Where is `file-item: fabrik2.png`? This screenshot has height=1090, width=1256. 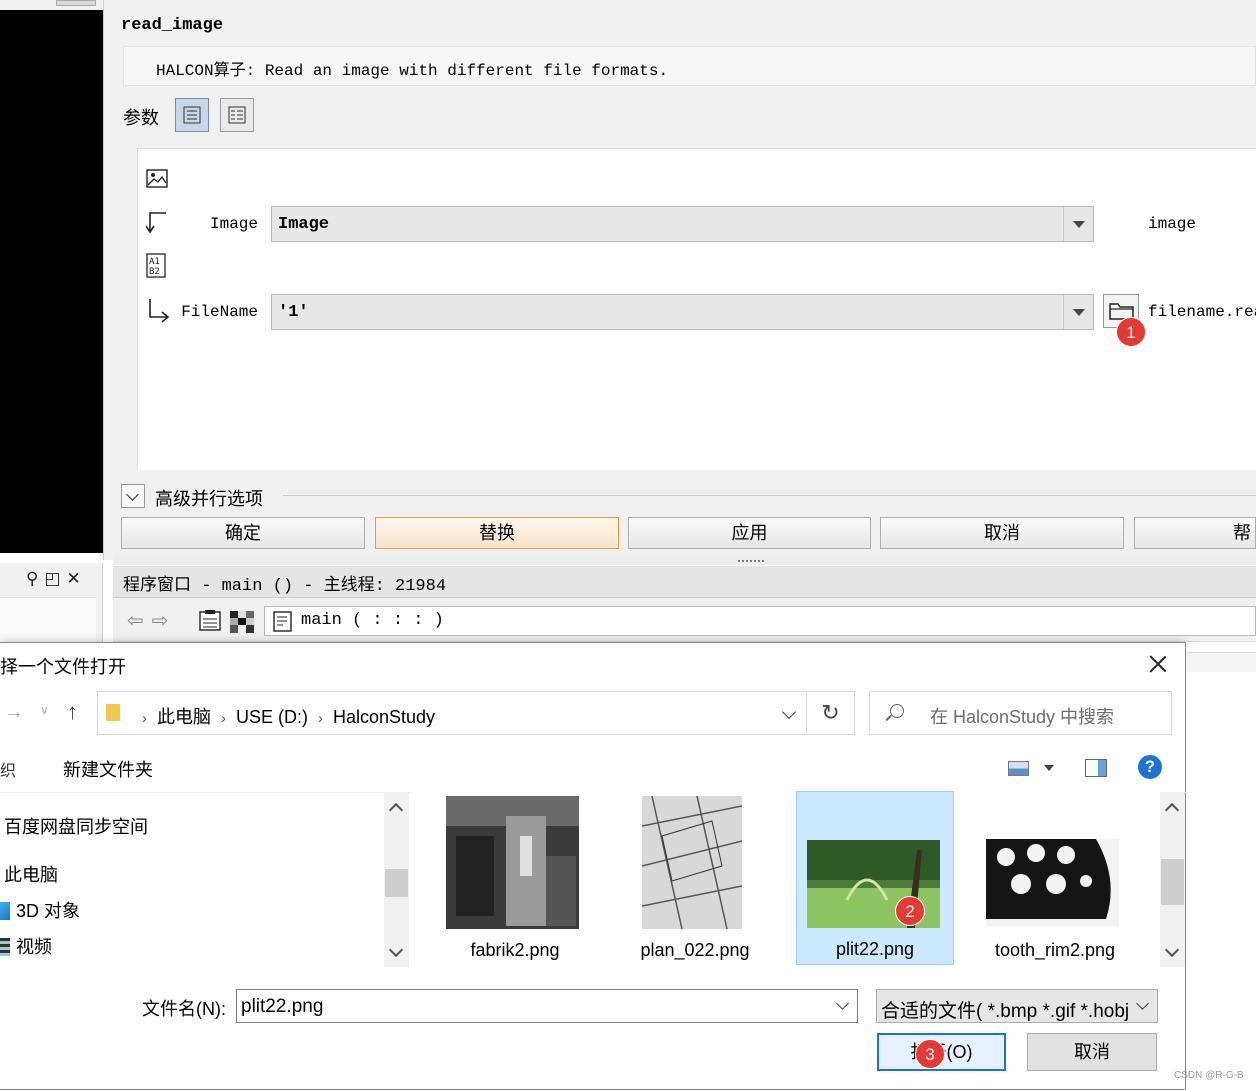
file-item: fabrik2.png is located at coordinates (515, 878).